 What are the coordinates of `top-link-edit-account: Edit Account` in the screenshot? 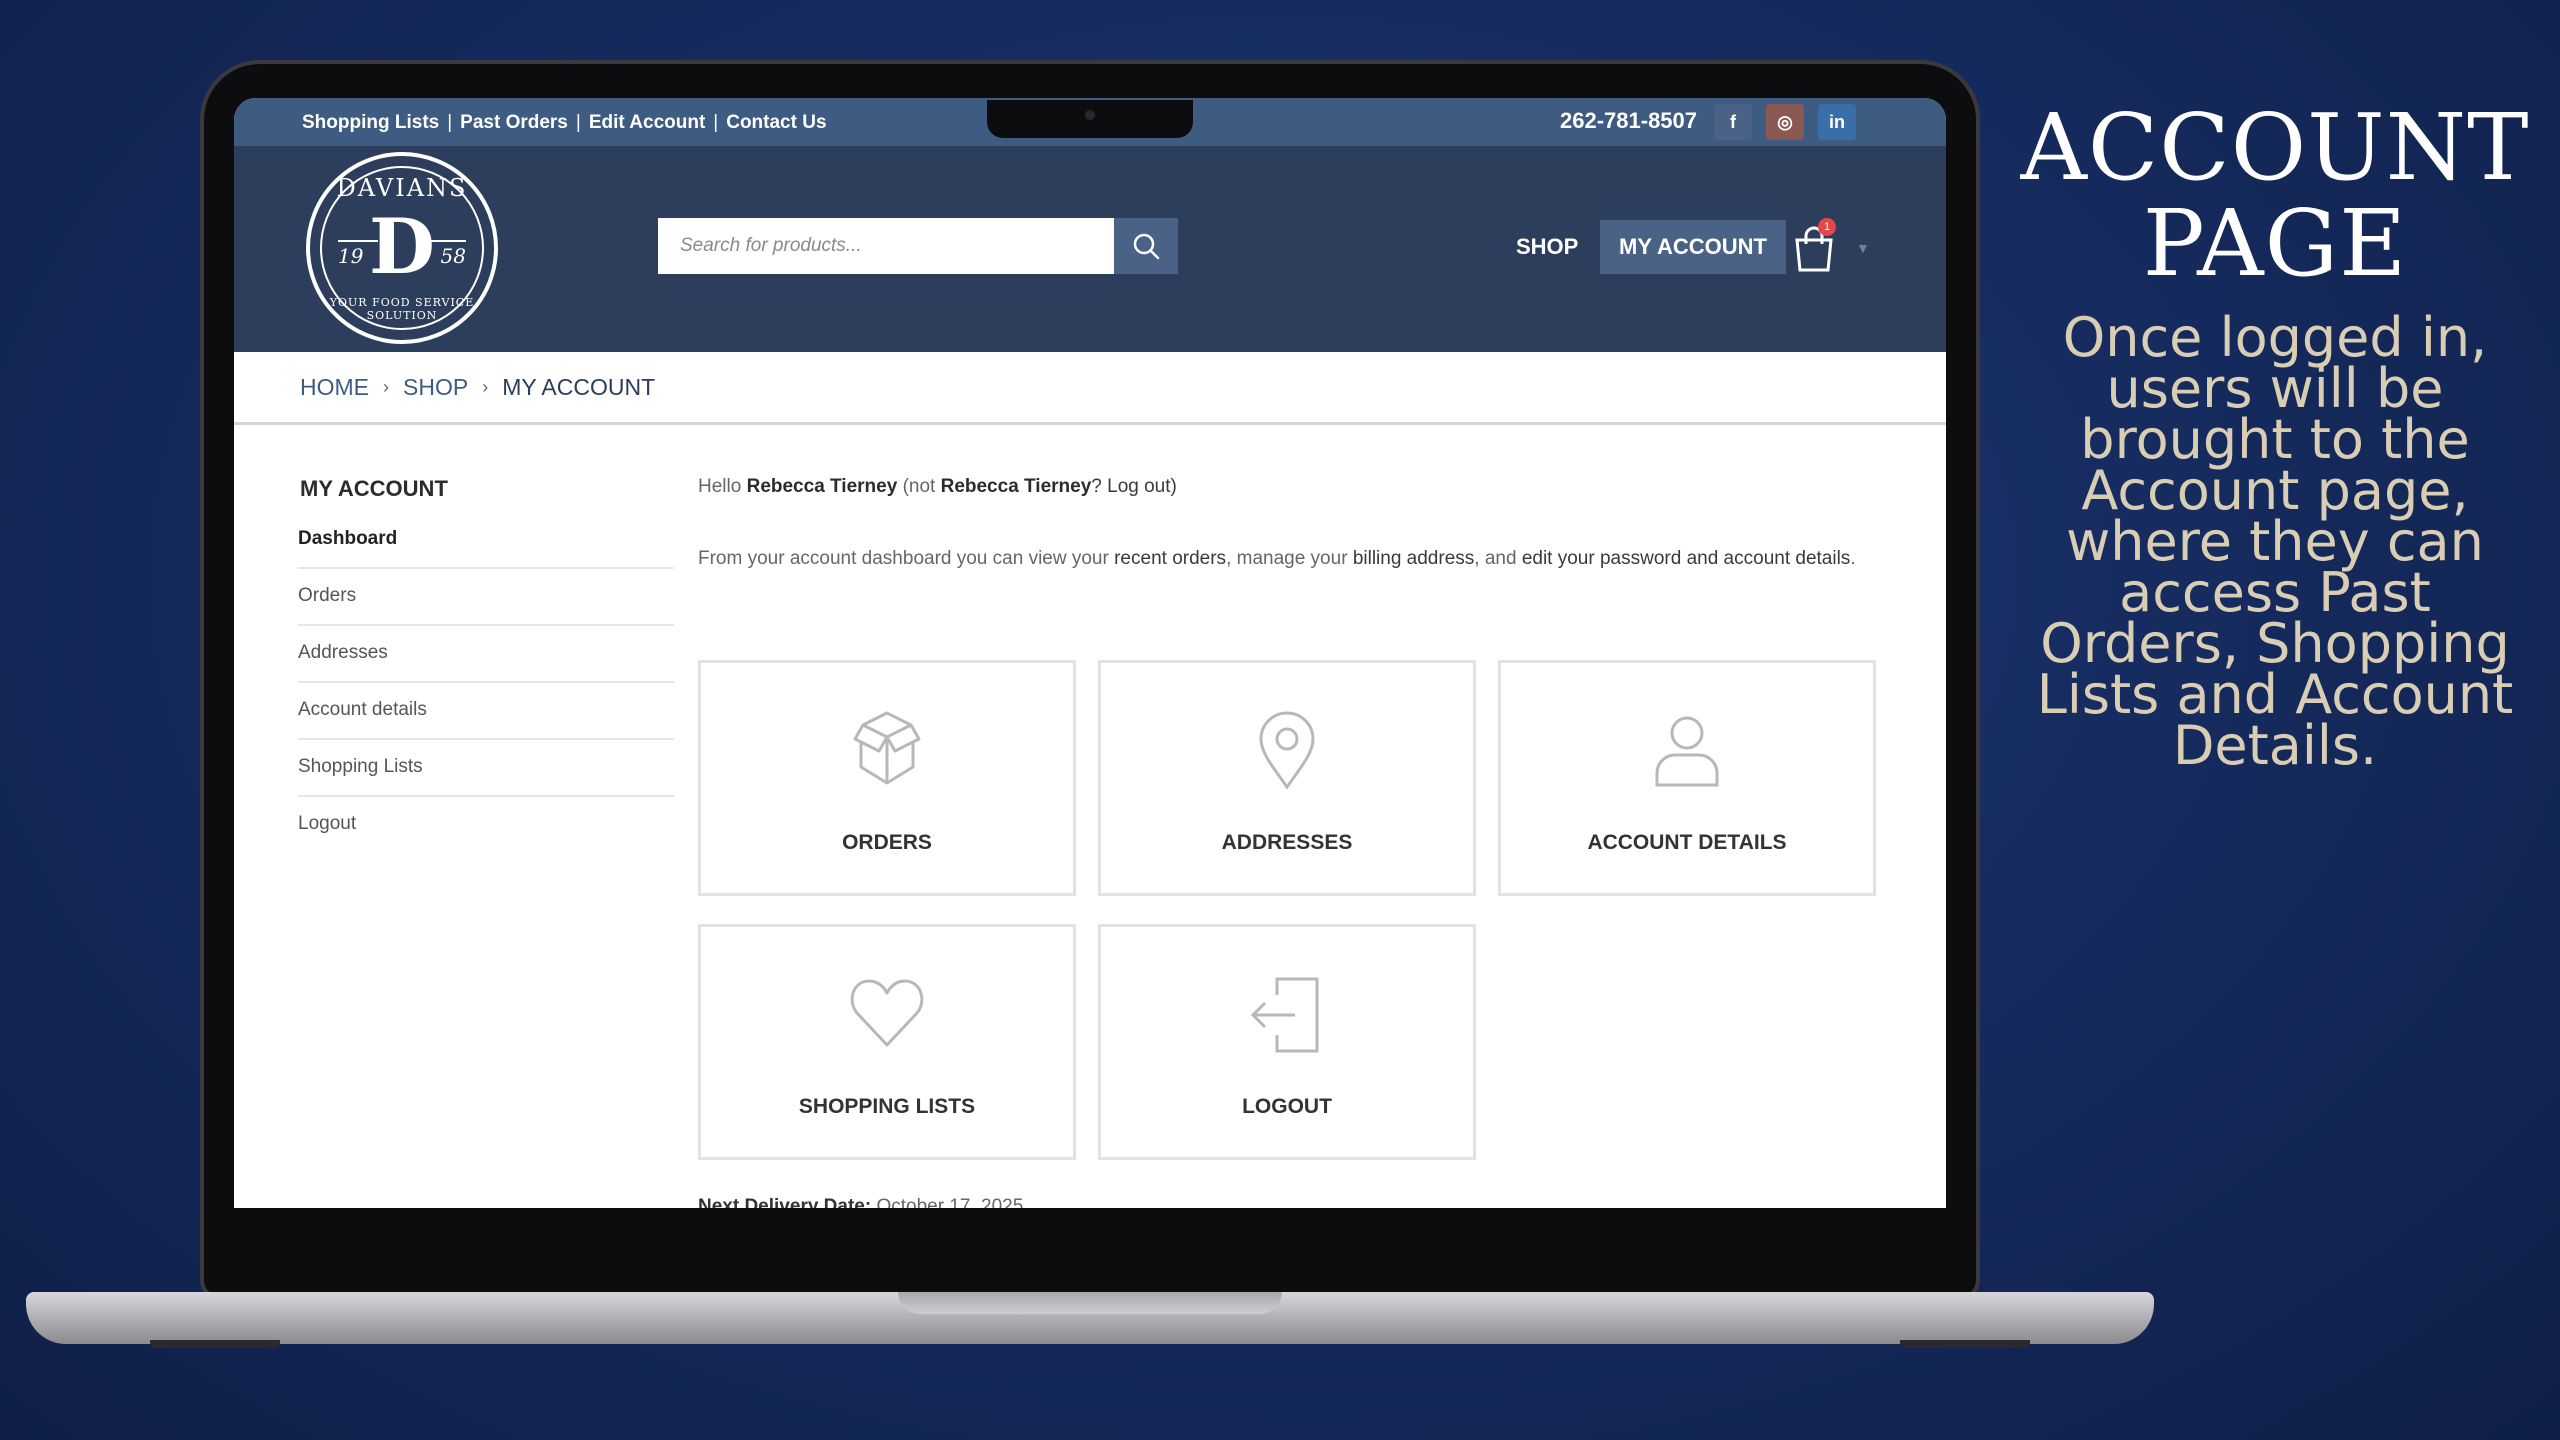 It's located at (647, 123).